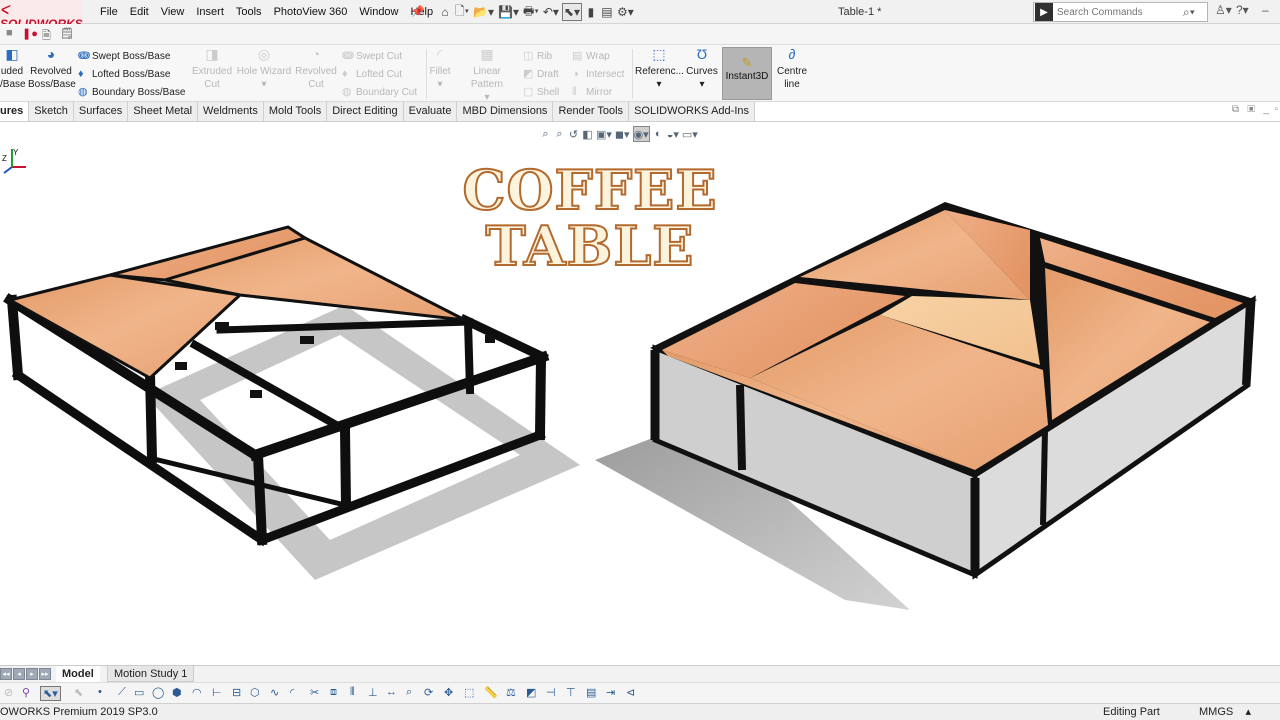  Describe the element at coordinates (379, 92) in the screenshot. I see `boundary-cut-button: ◍ Boundary Cut` at that location.